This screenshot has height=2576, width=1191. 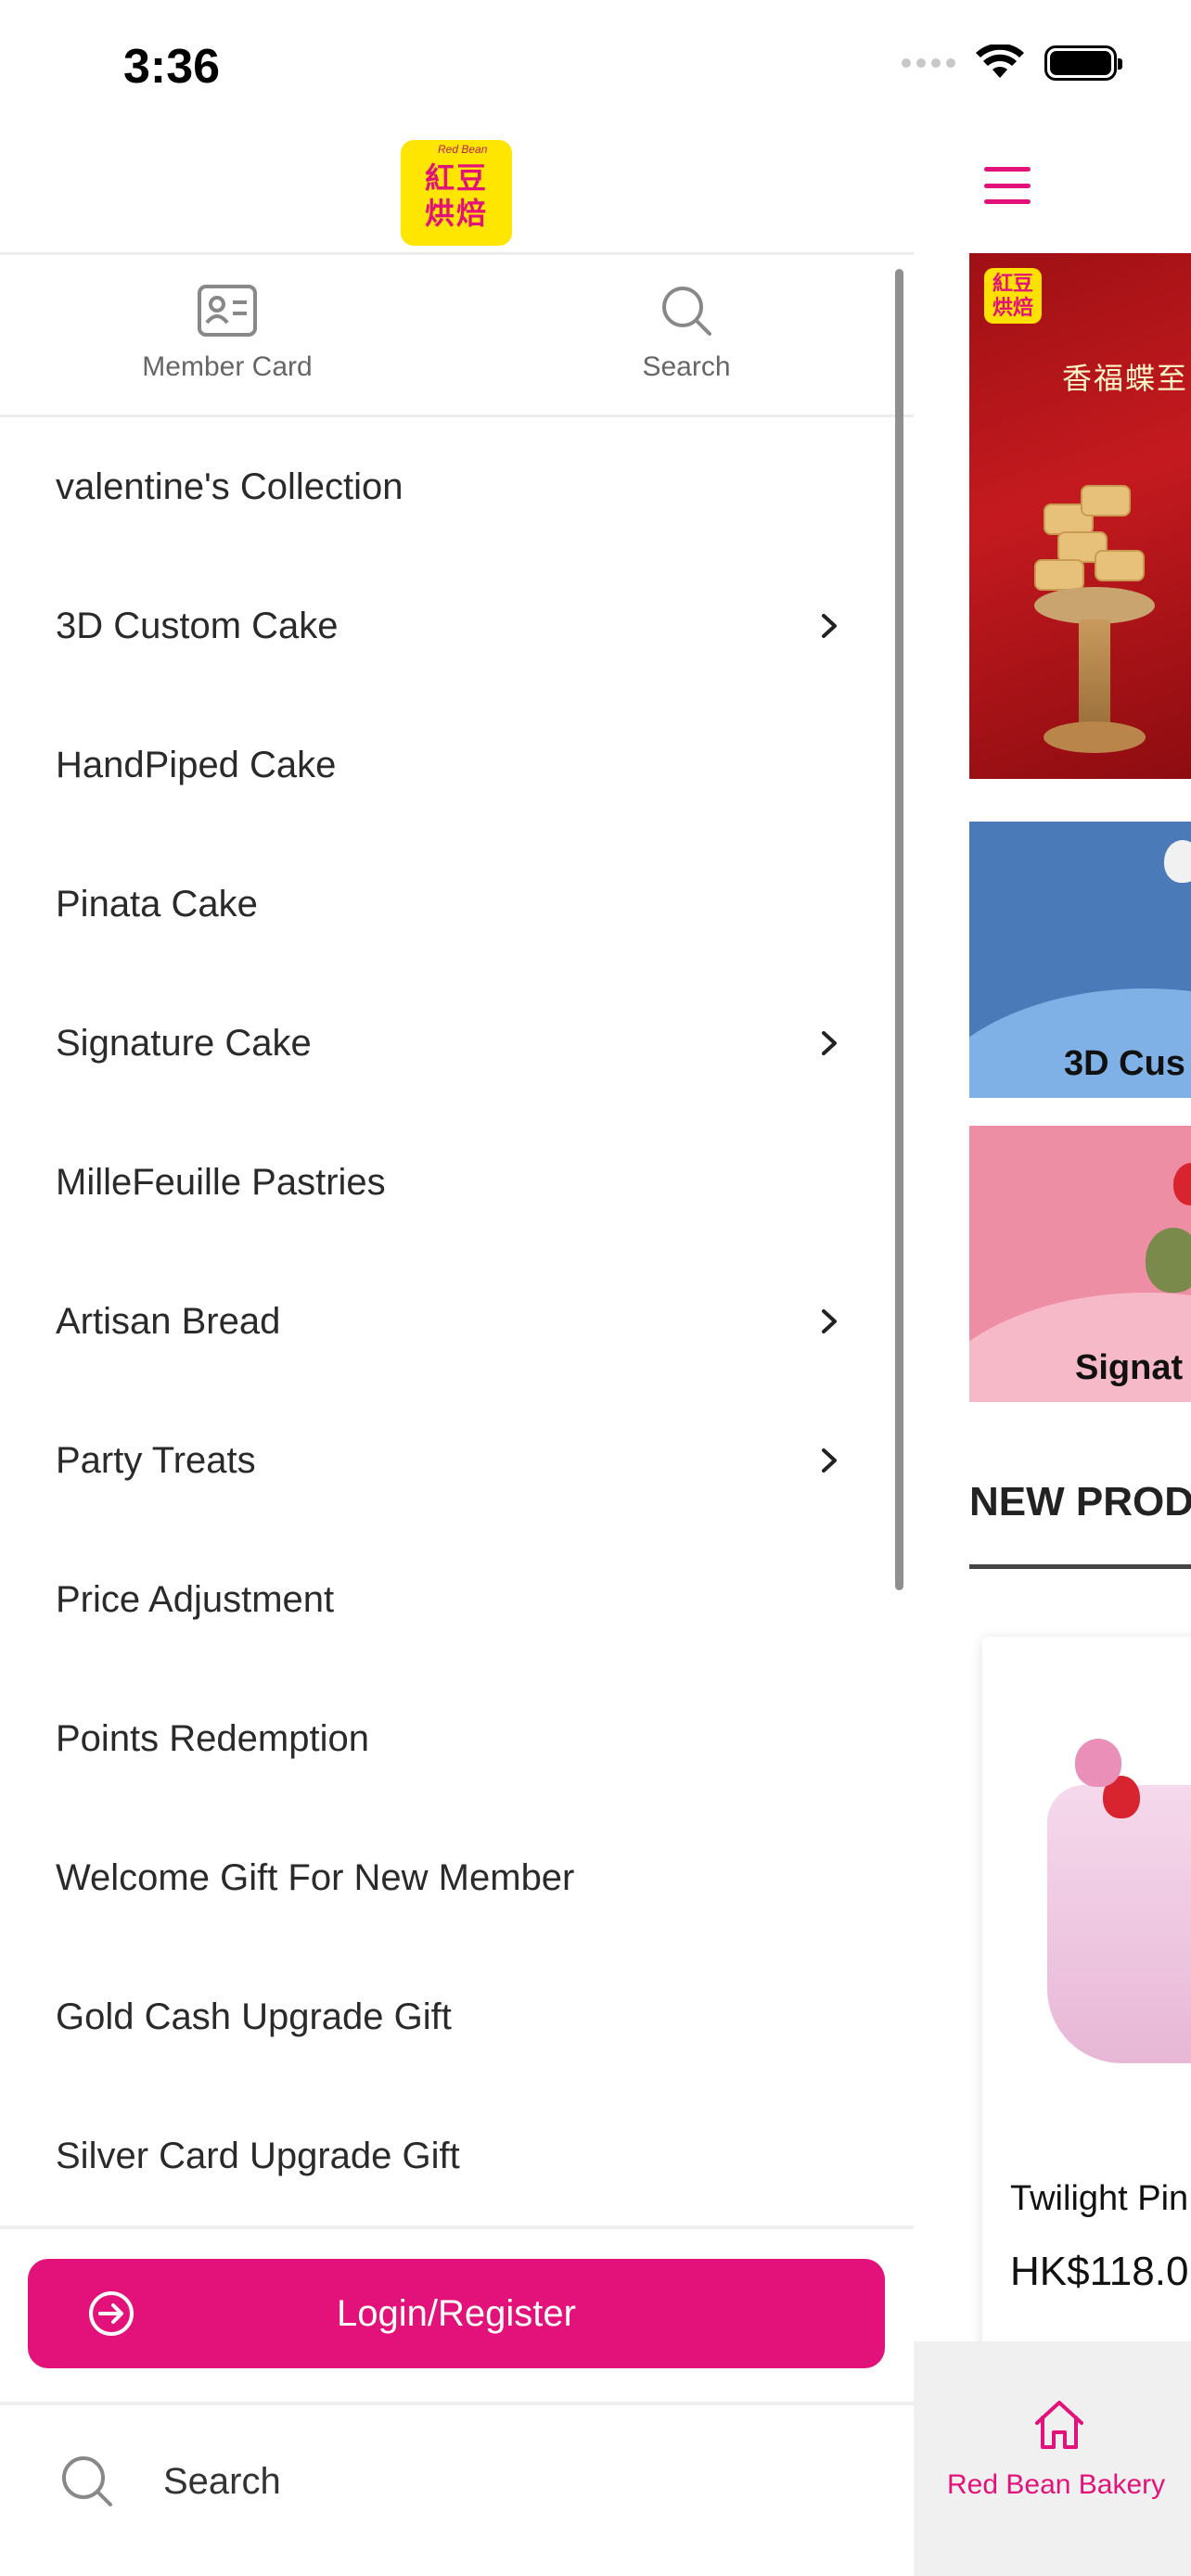 What do you see at coordinates (1080, 960) in the screenshot?
I see `category-banner-3d-custom: 3D Cus` at bounding box center [1080, 960].